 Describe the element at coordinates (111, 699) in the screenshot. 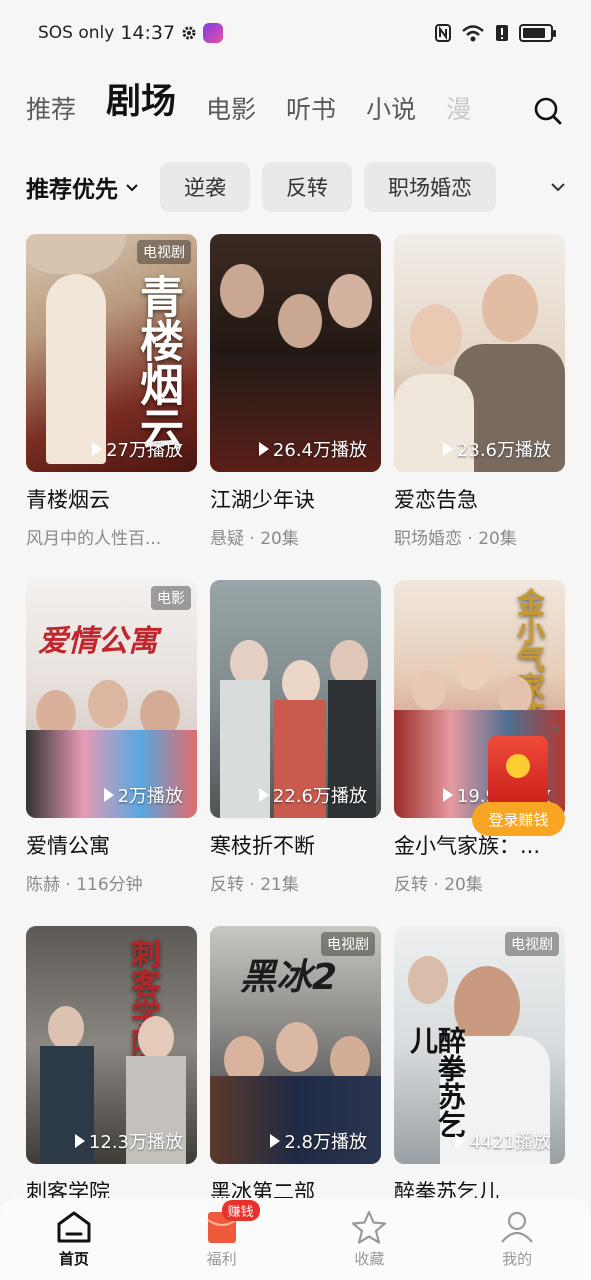

I see `poster-image: 爱情公寓 电影 2万播放` at that location.